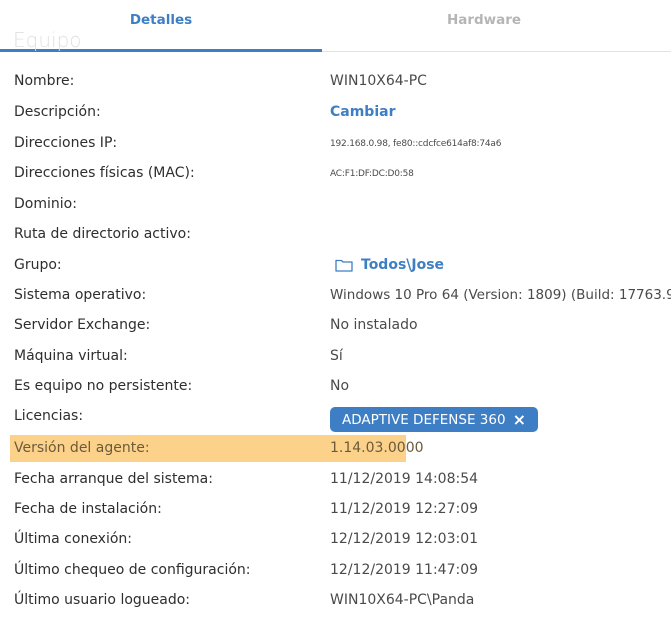 This screenshot has width=671, height=617. What do you see at coordinates (378, 81) in the screenshot?
I see `nombre-value: WIN10X64-PC` at bounding box center [378, 81].